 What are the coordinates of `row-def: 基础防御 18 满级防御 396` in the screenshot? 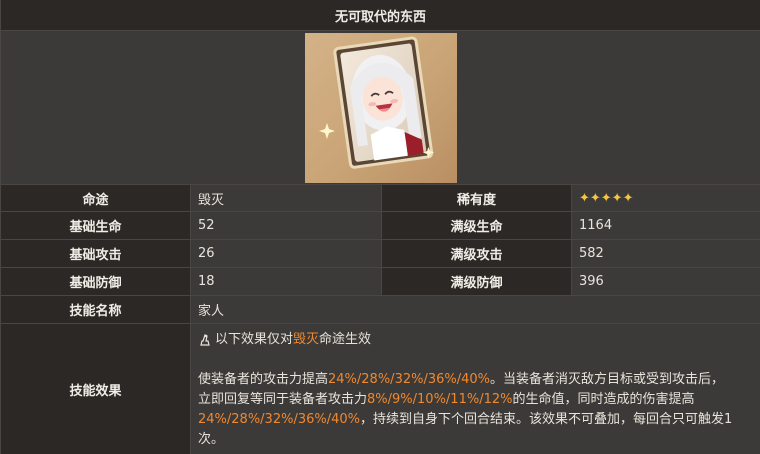 It's located at (380, 282).